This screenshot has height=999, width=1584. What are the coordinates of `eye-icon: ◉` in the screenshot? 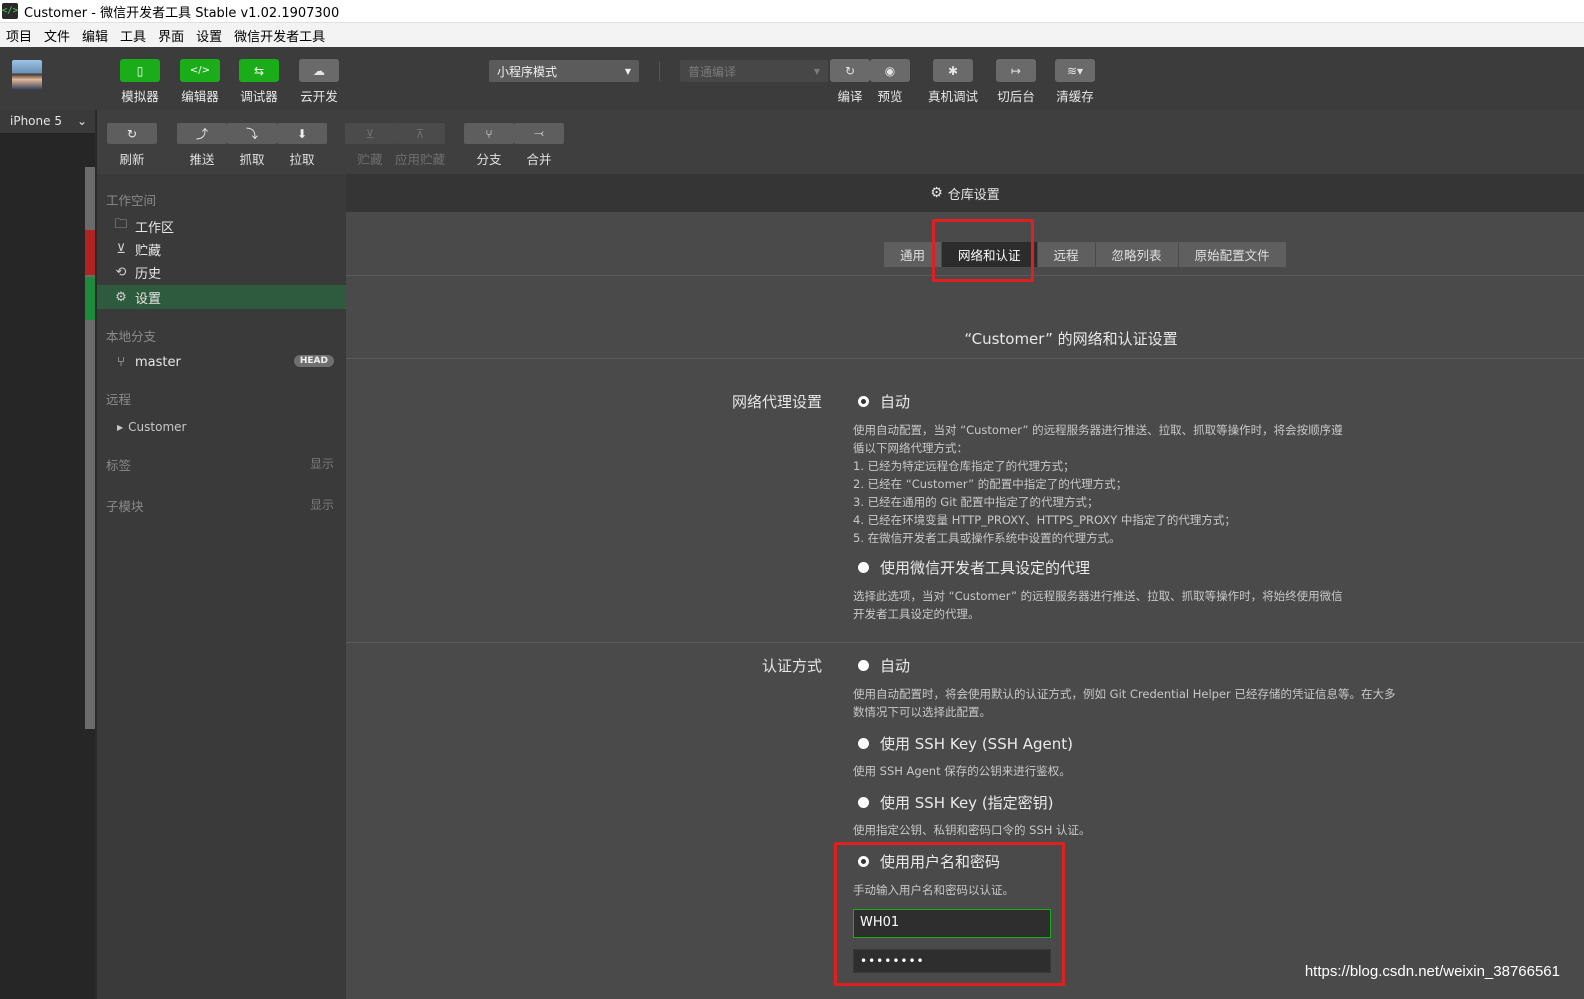 It's located at (890, 70).